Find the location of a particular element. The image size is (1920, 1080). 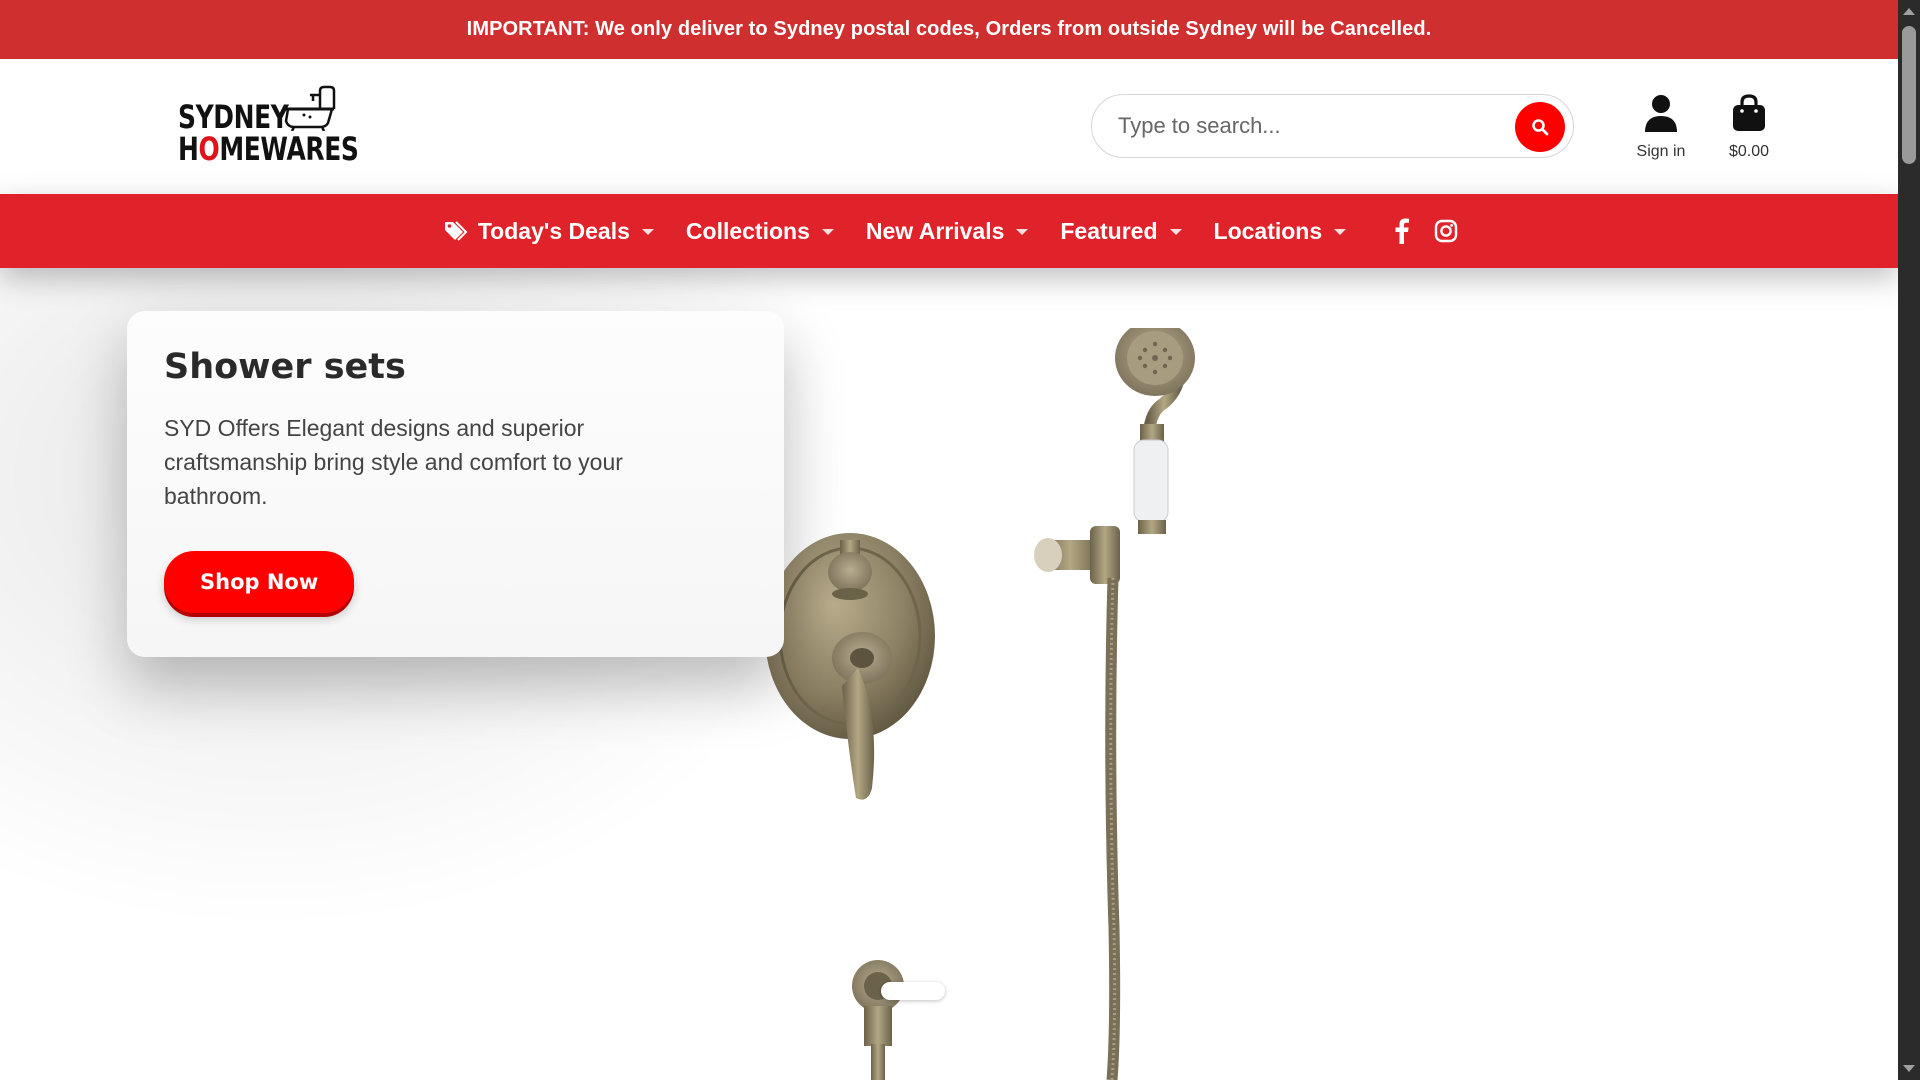

user-icon is located at coordinates (1661, 113).